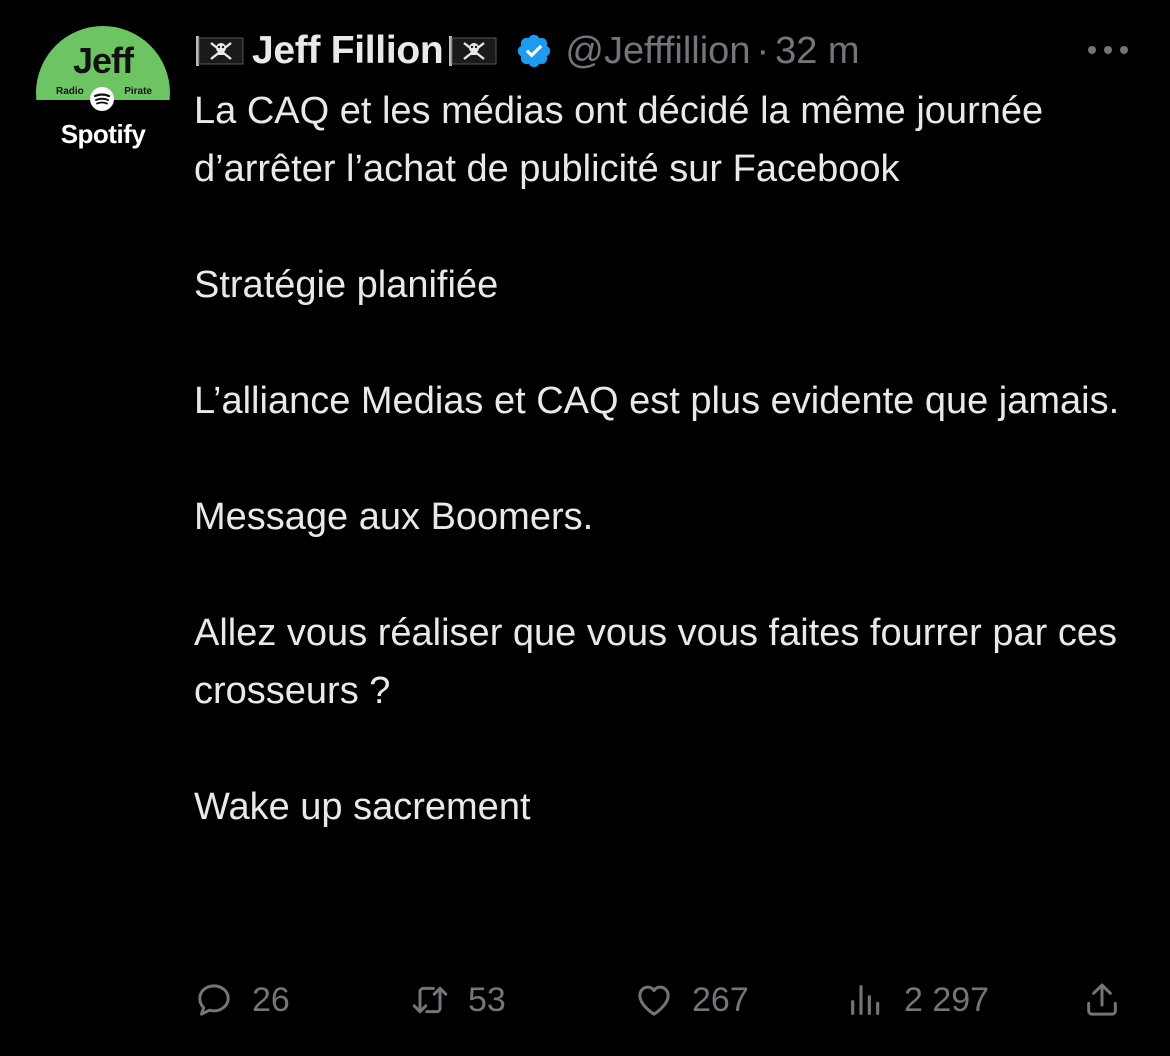 Image resolution: width=1170 pixels, height=1056 pixels. I want to click on retweet-button: 53, so click(458, 1000).